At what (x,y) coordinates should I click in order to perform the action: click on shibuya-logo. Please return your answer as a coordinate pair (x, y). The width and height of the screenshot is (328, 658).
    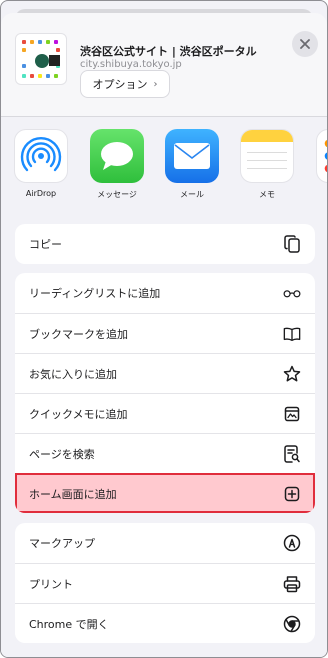
    Looking at the image, I should click on (42, 61).